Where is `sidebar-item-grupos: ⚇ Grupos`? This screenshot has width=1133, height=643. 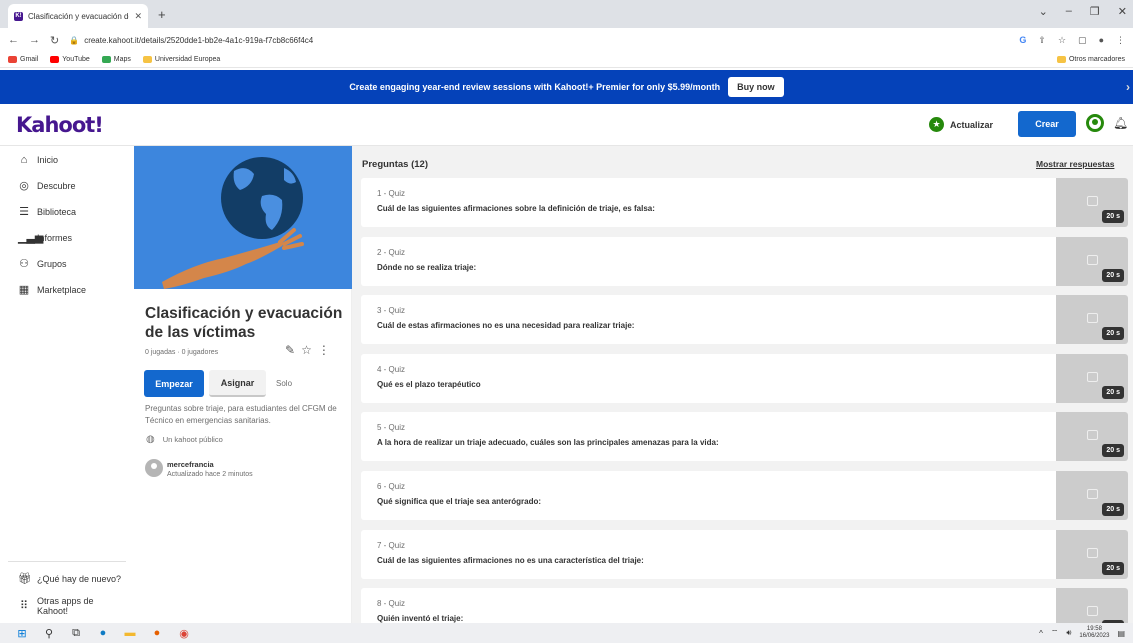
sidebar-item-grupos: ⚇ Grupos is located at coordinates (42, 263).